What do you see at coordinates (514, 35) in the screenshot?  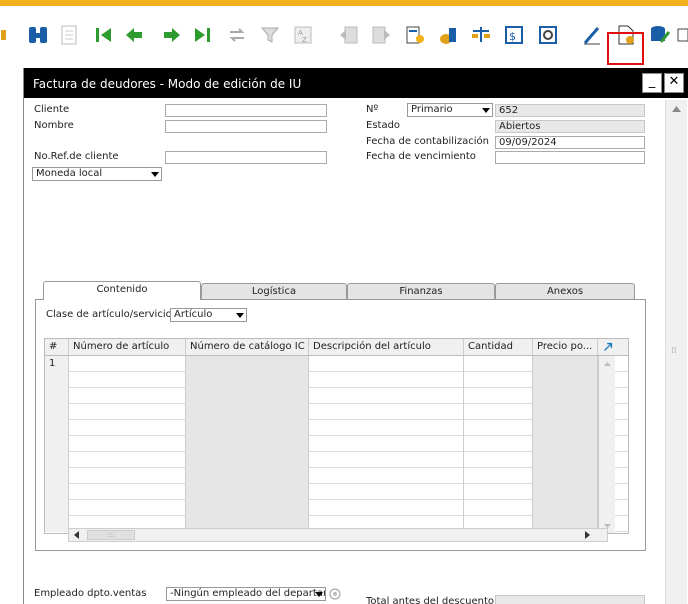 I see `journal-entry-icon: $` at bounding box center [514, 35].